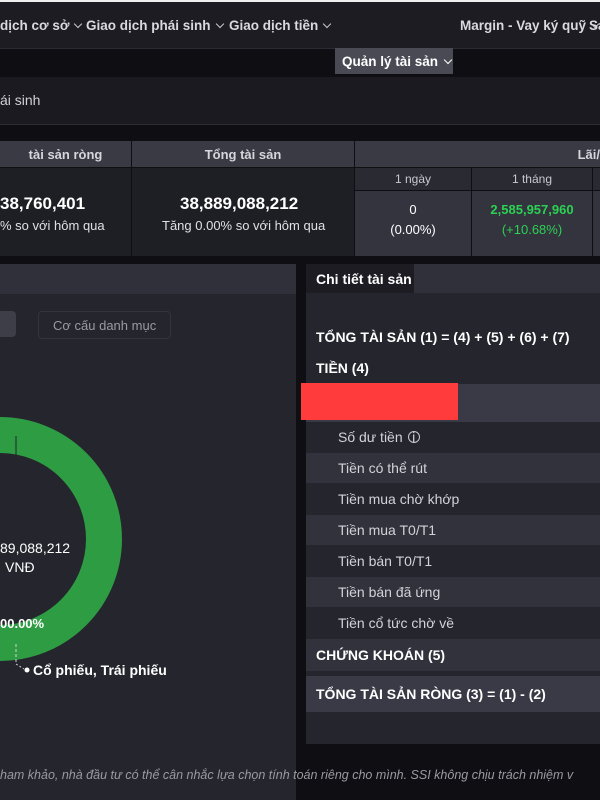  Describe the element at coordinates (20, 567) in the screenshot. I see `donut-center-unit: VNĐ` at that location.